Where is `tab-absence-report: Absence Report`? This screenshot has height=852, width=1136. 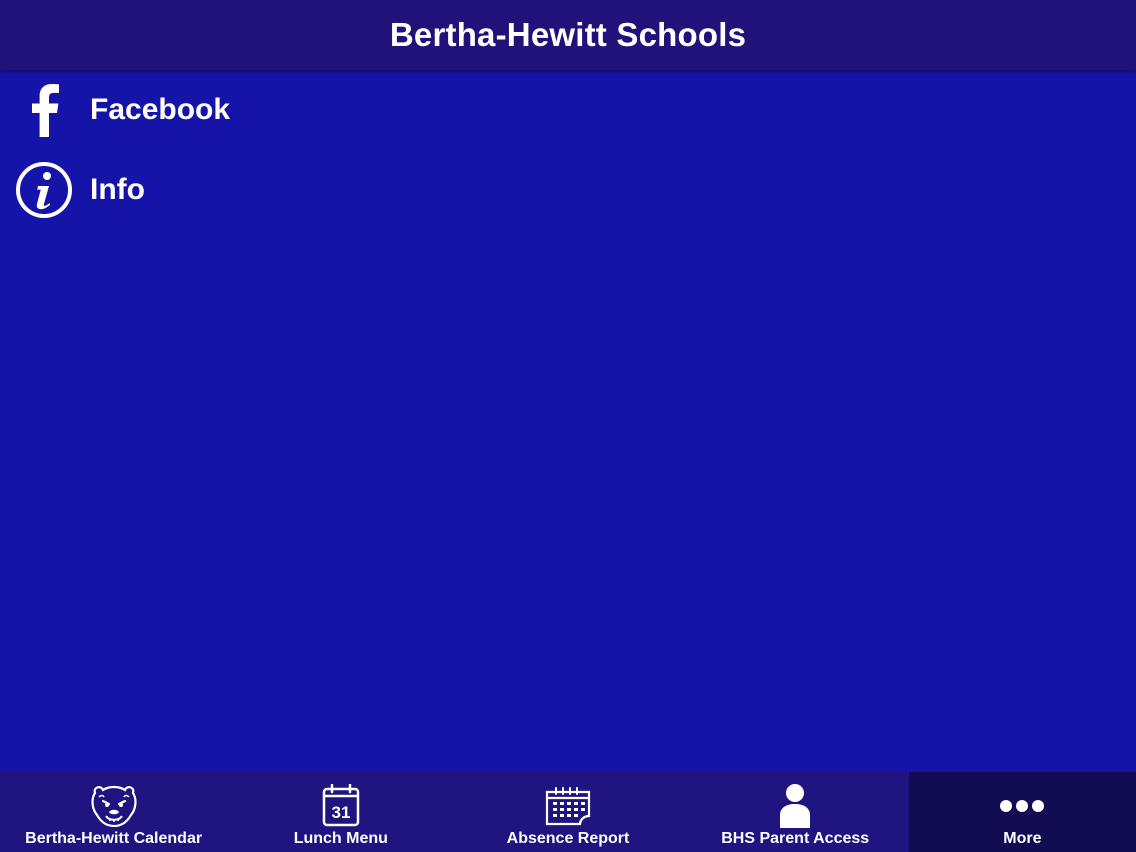
tab-absence-report: Absence Report is located at coordinates (567, 812).